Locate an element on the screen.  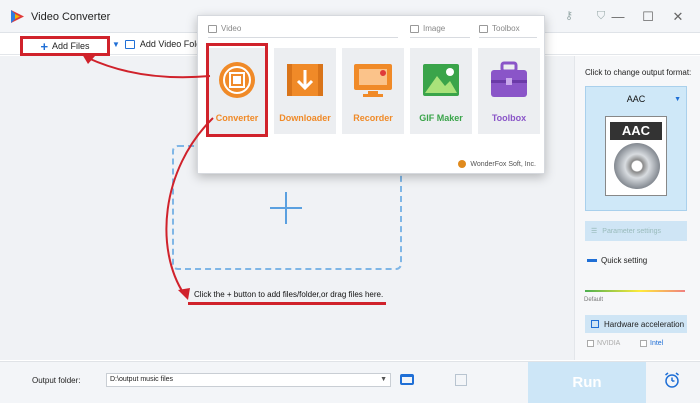
category-image: Image is located at coordinates (427, 28).